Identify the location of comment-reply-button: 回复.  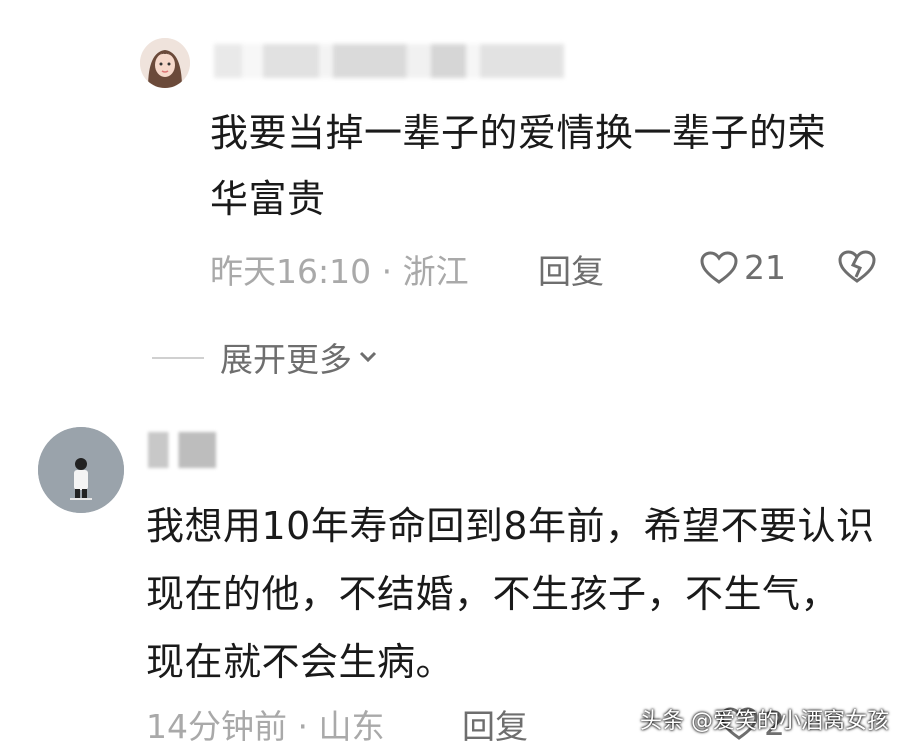
(495, 724).